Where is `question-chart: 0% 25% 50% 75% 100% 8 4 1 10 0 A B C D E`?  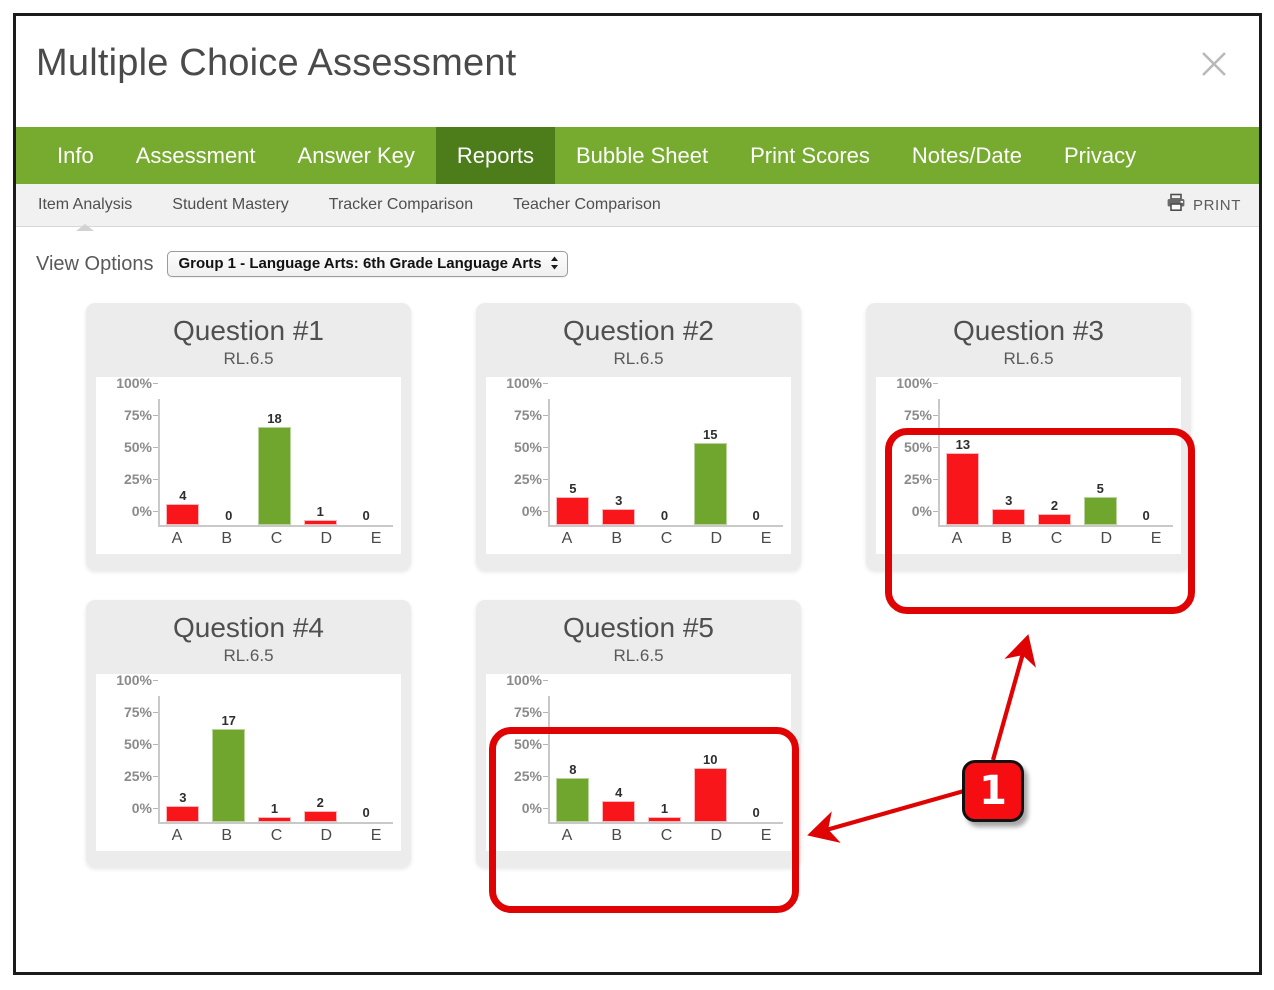
question-chart: 0% 25% 50% 75% 100% 8 4 1 10 0 A B C D E is located at coordinates (638, 762).